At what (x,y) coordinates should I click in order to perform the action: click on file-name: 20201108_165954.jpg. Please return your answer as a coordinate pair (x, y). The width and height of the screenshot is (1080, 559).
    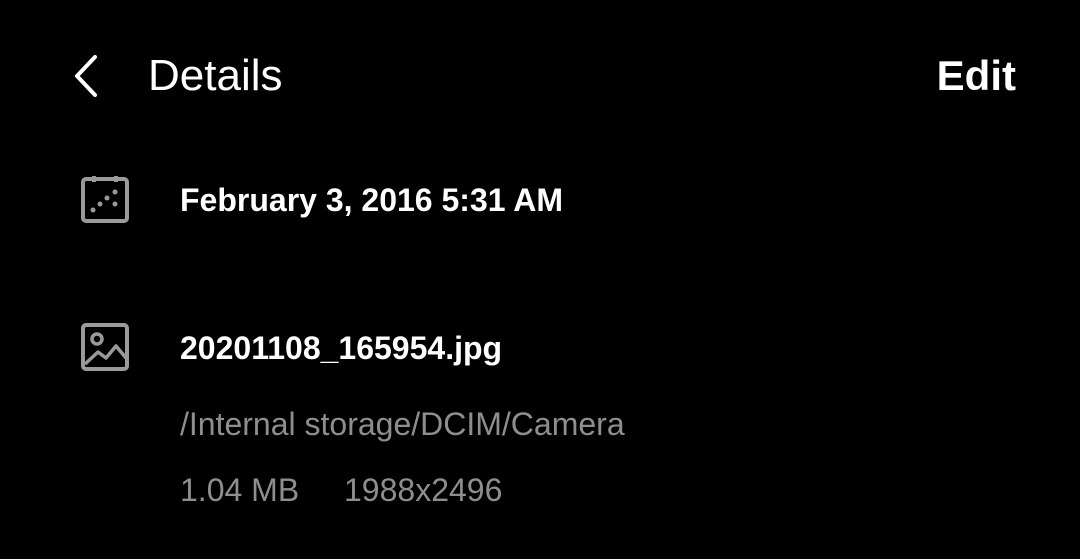
    Looking at the image, I should click on (341, 348).